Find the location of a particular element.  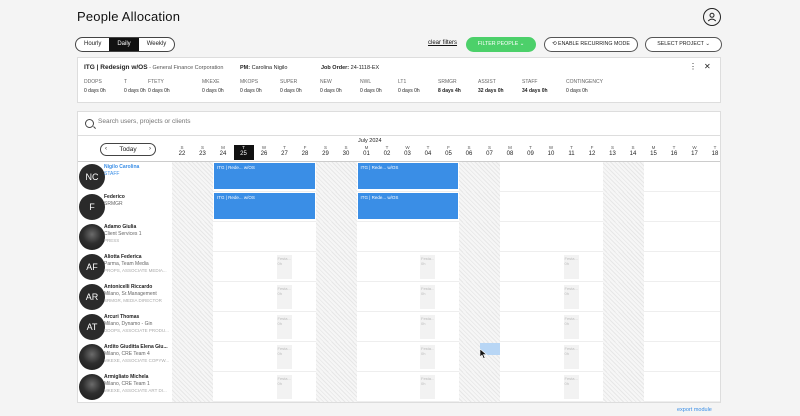

day-column-header: W 10 is located at coordinates (551, 151).